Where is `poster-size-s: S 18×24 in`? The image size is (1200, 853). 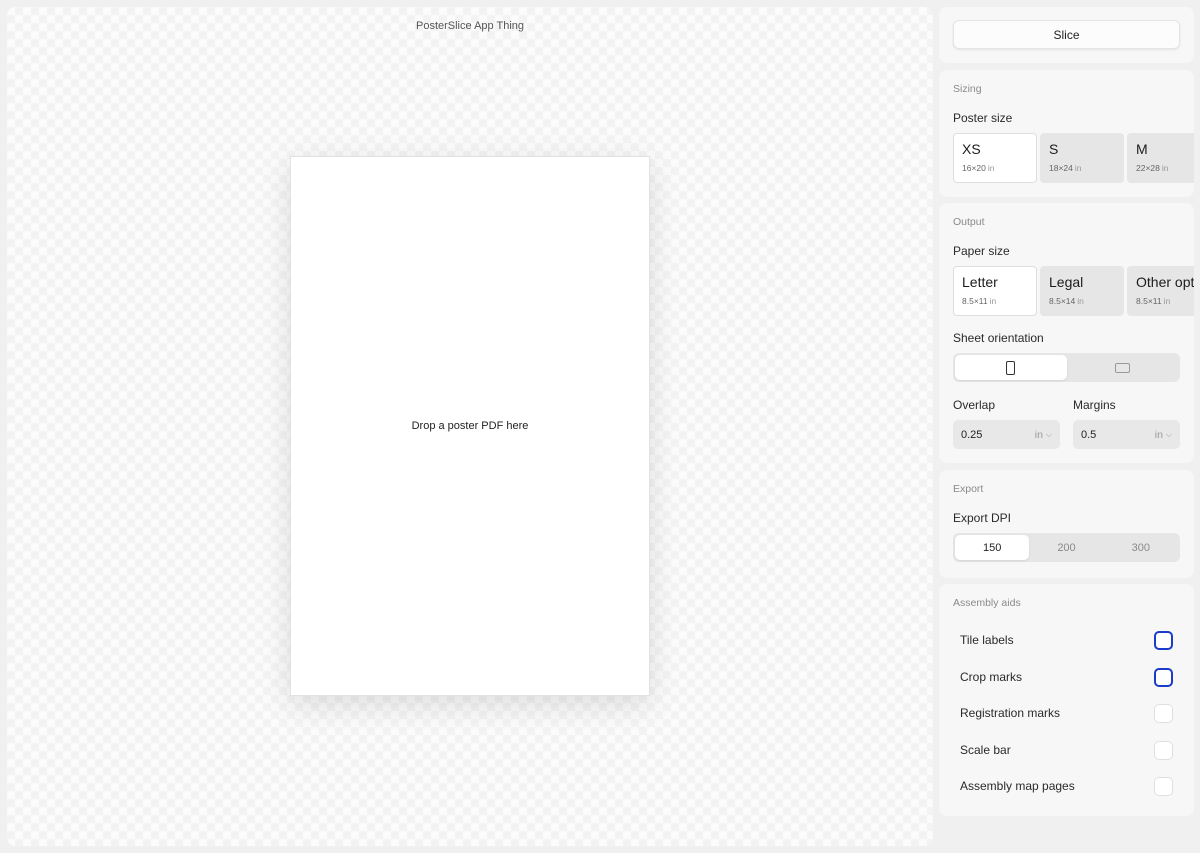
poster-size-s: S 18×24 in is located at coordinates (1082, 158).